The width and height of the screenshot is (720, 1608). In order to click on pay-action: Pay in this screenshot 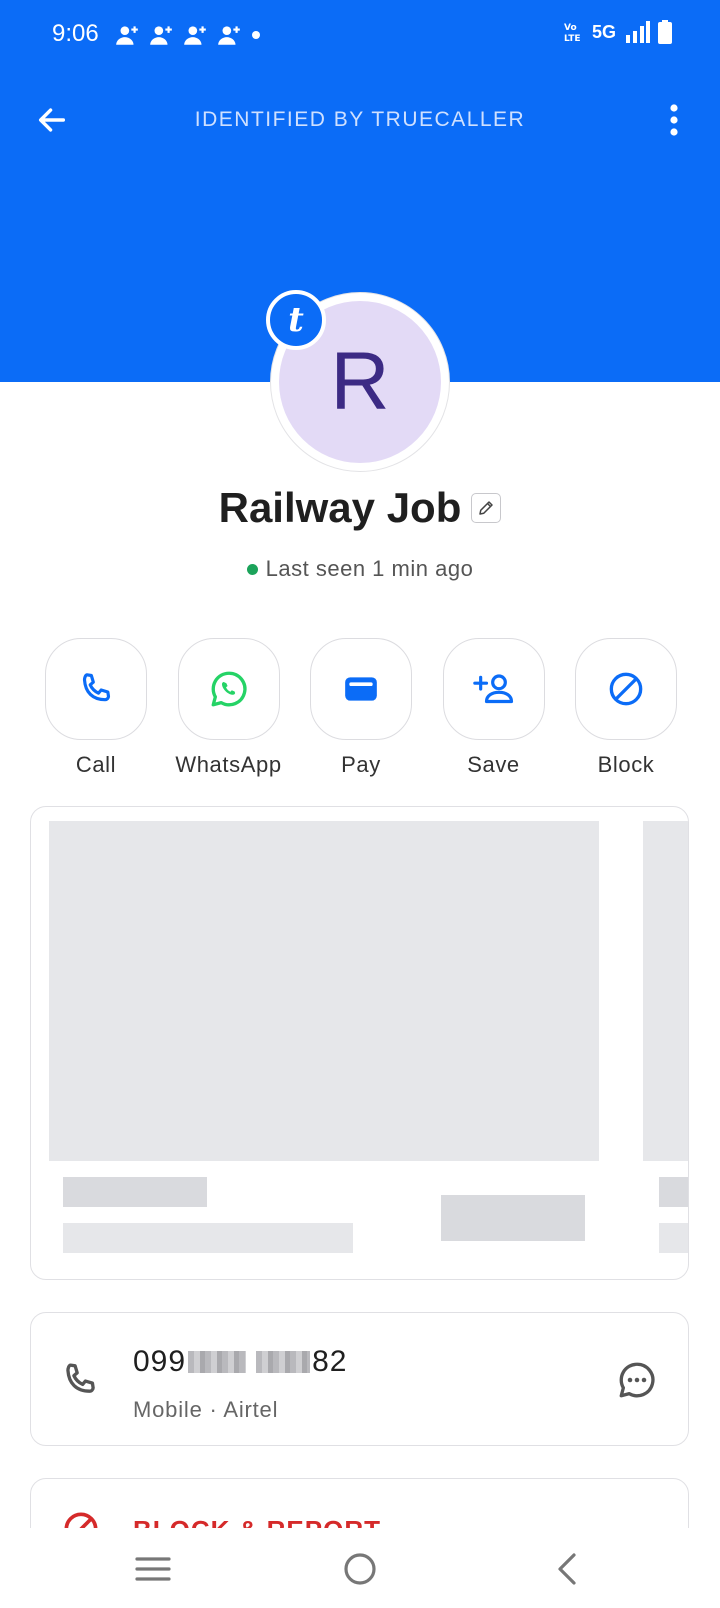, I will do `click(361, 708)`.